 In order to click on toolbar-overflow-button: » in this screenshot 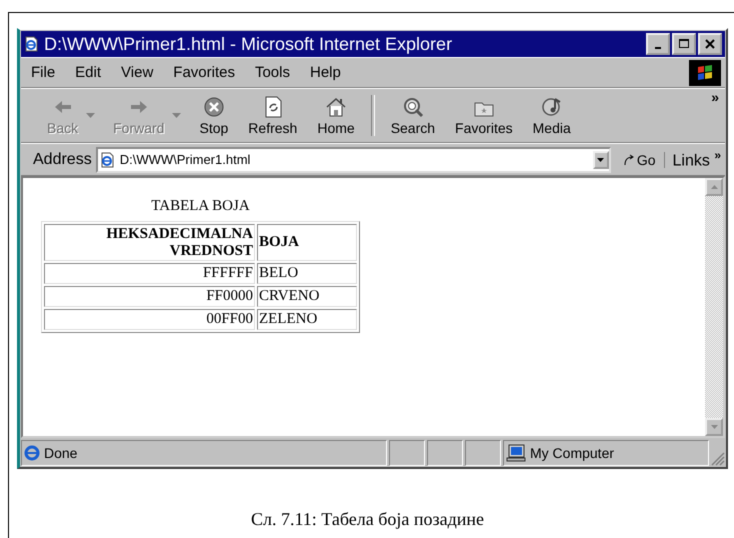, I will do `click(715, 97)`.